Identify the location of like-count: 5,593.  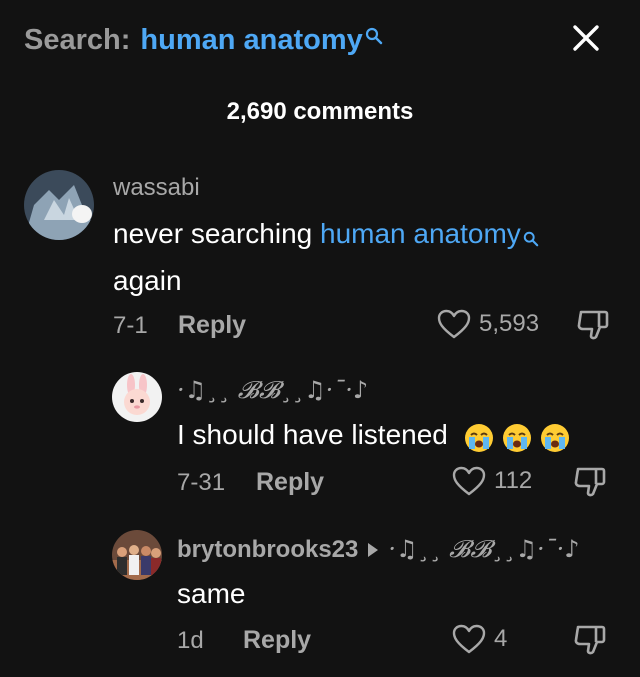
(509, 323).